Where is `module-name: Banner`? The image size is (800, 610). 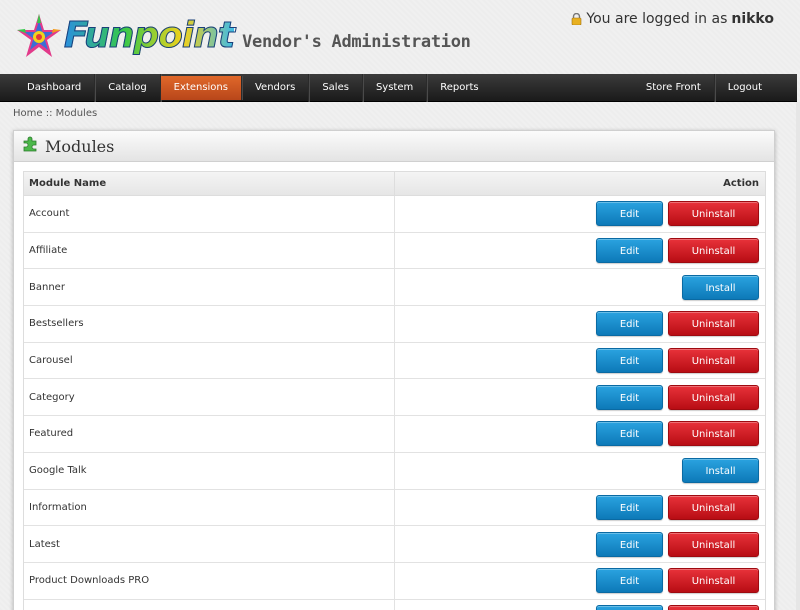
module-name: Banner is located at coordinates (209, 287).